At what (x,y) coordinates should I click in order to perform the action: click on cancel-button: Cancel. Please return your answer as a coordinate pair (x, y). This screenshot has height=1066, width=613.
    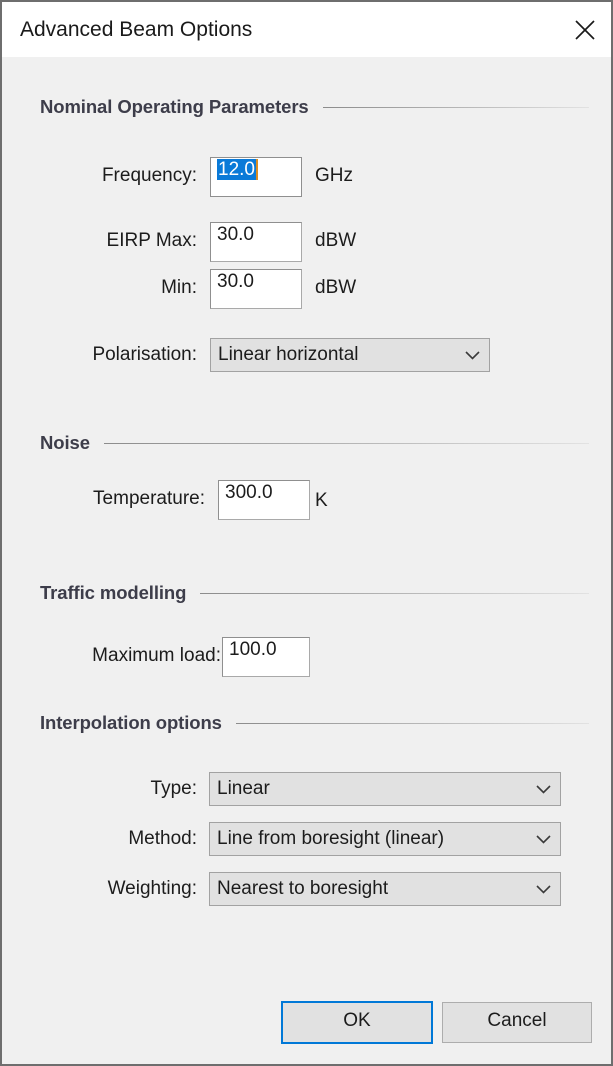
    Looking at the image, I should click on (517, 1022).